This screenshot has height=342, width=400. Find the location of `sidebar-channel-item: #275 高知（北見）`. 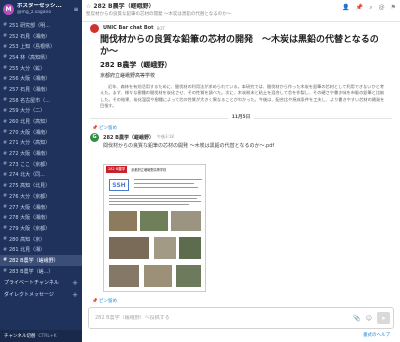

sidebar-channel-item: #275 高知（北見） is located at coordinates (41, 185).